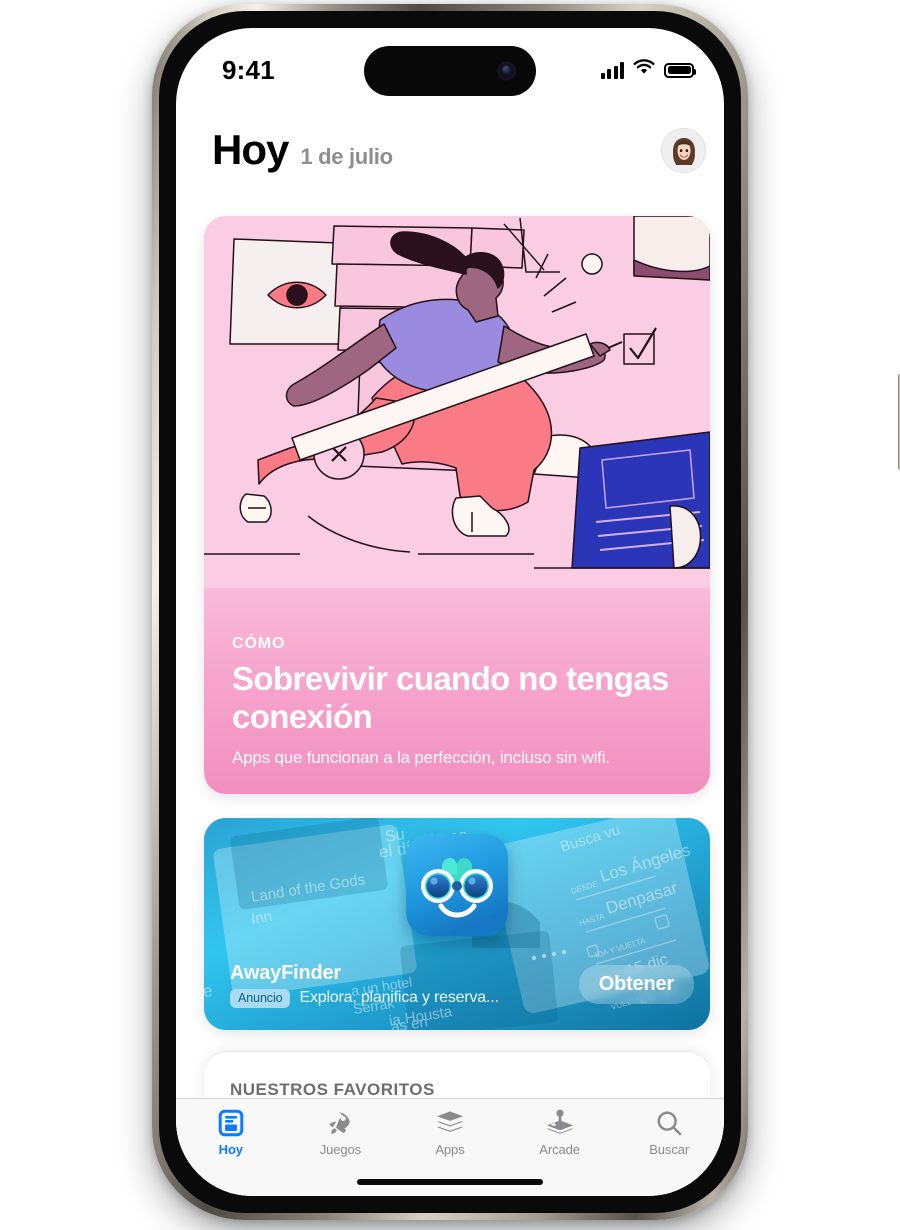 The width and height of the screenshot is (900, 1230). What do you see at coordinates (559, 1149) in the screenshot?
I see `tab-label-arcade: Arcade` at bounding box center [559, 1149].